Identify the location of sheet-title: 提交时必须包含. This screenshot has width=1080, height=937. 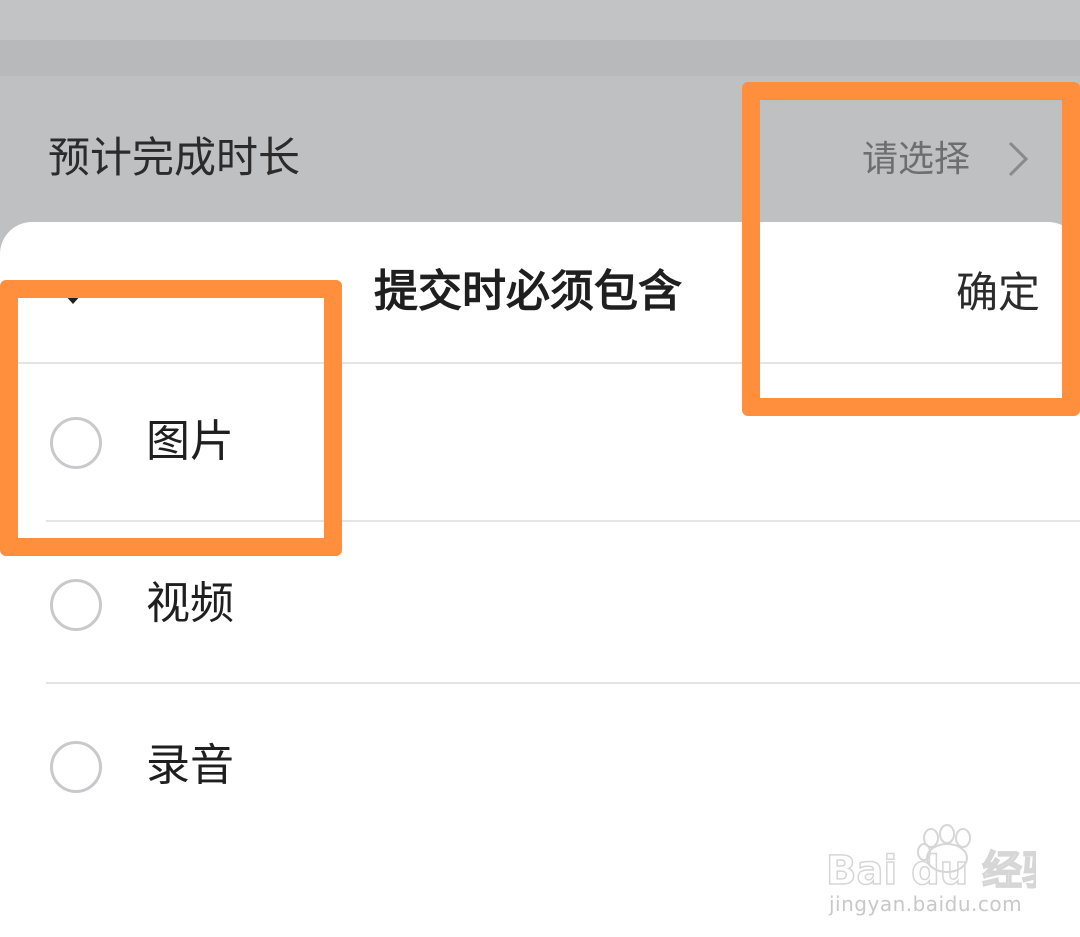
(528, 291).